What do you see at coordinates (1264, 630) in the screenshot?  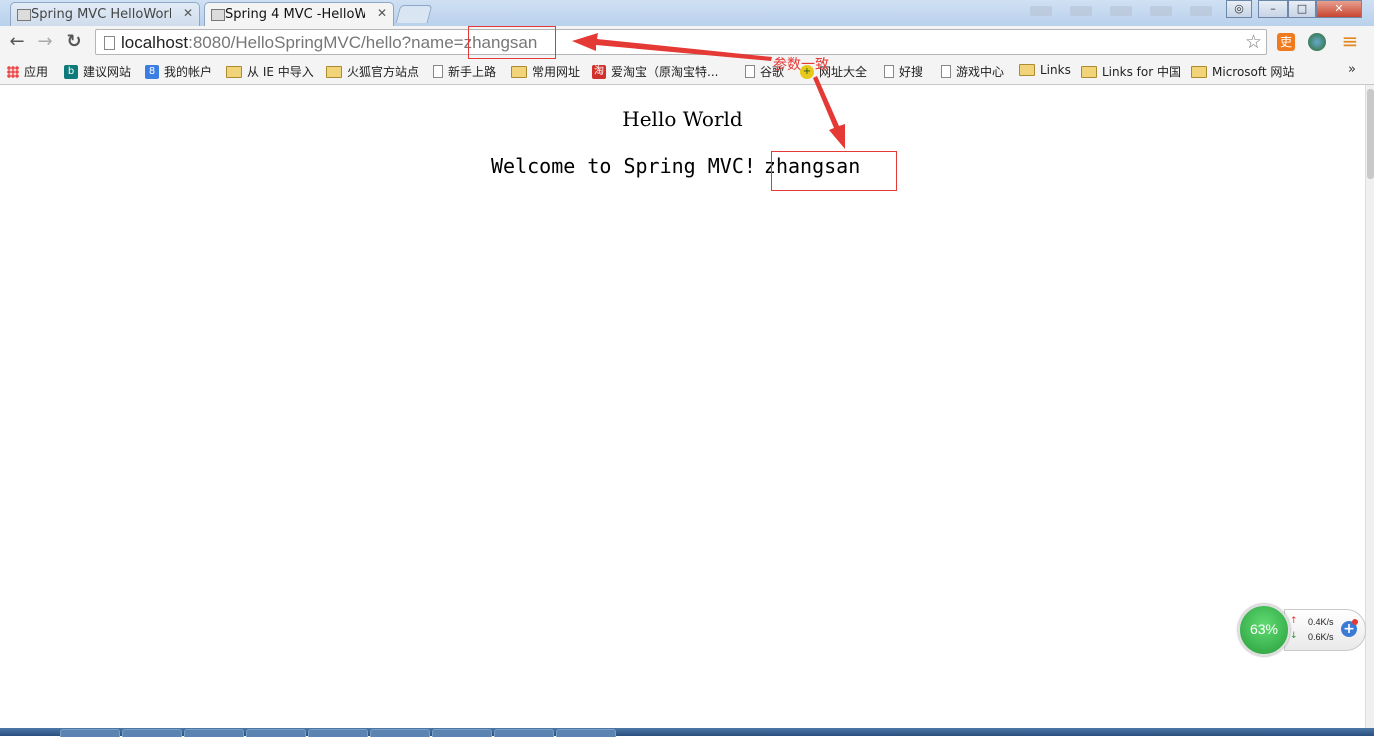 I see `memory-gauge: 63%` at bounding box center [1264, 630].